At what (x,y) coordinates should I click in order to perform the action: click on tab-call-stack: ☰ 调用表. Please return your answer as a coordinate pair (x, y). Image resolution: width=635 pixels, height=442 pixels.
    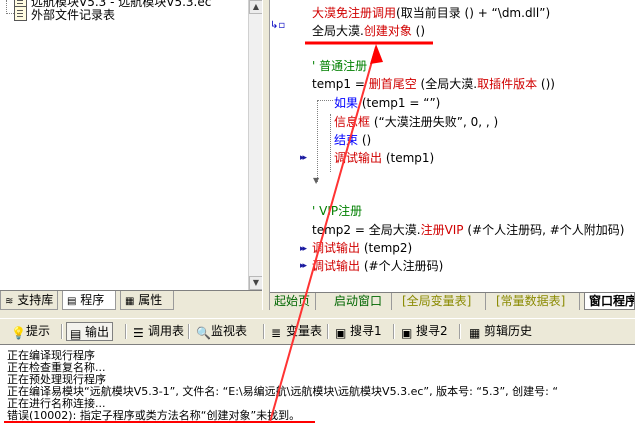
    Looking at the image, I should click on (158, 331).